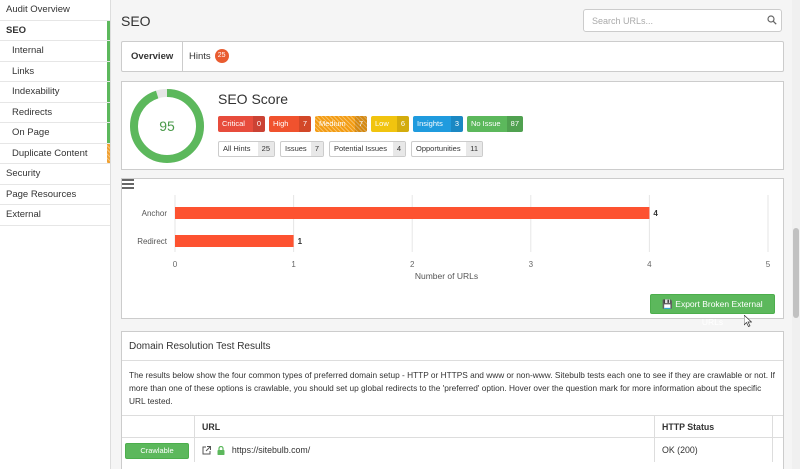 This screenshot has width=800, height=469. I want to click on sidebar-item-indexability: Indexability, so click(55, 92).